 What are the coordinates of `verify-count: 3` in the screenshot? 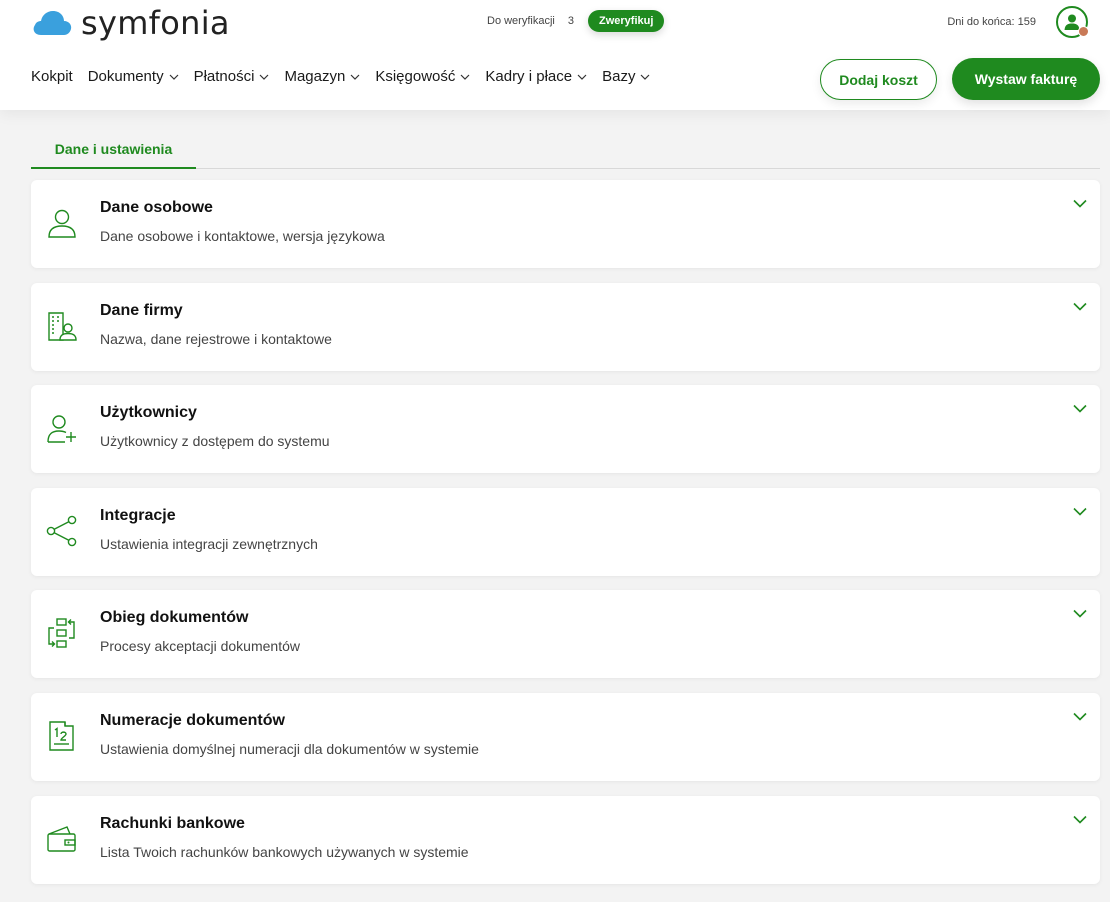 It's located at (570, 21).